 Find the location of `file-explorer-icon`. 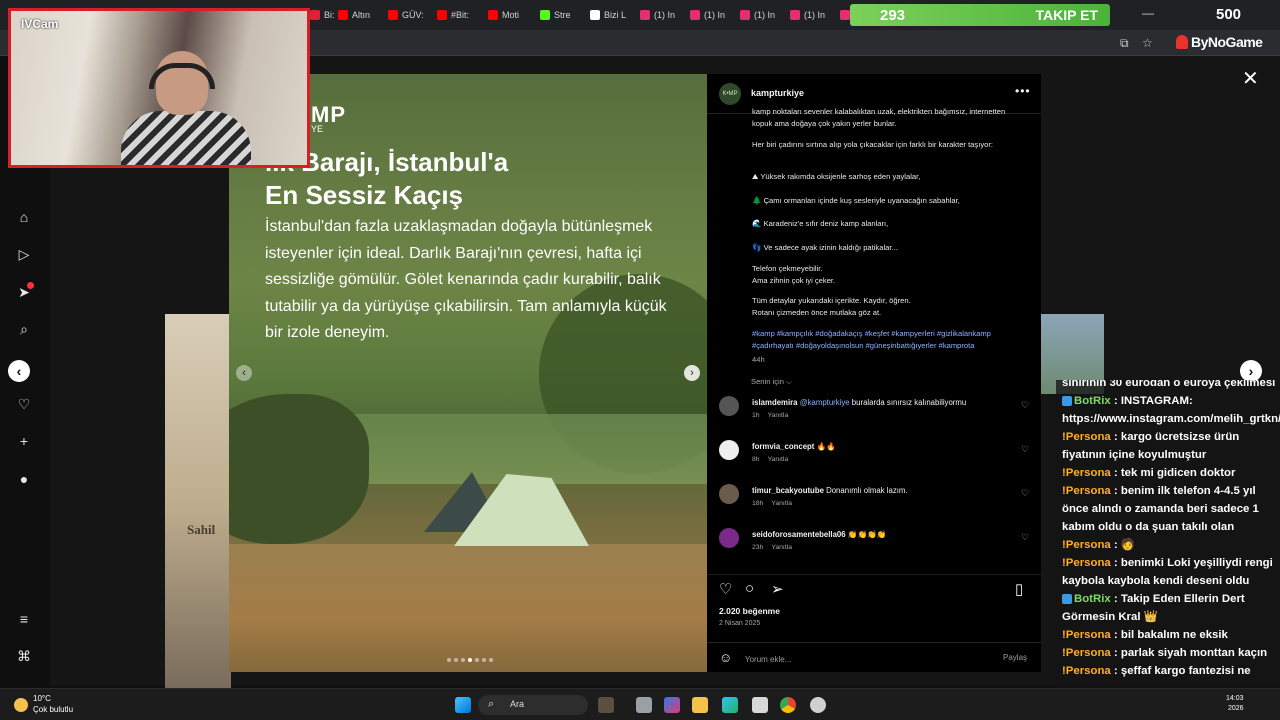

file-explorer-icon is located at coordinates (700, 705).